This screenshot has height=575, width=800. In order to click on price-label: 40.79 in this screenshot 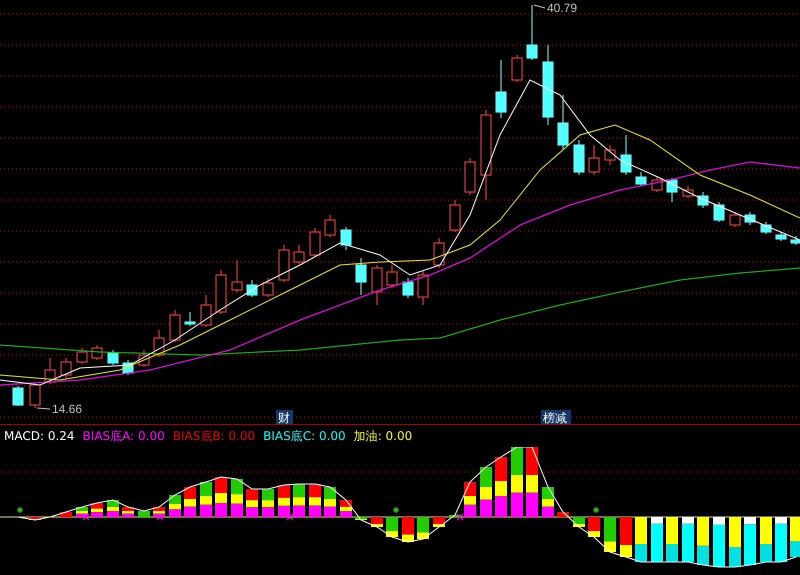, I will do `click(562, 8)`.